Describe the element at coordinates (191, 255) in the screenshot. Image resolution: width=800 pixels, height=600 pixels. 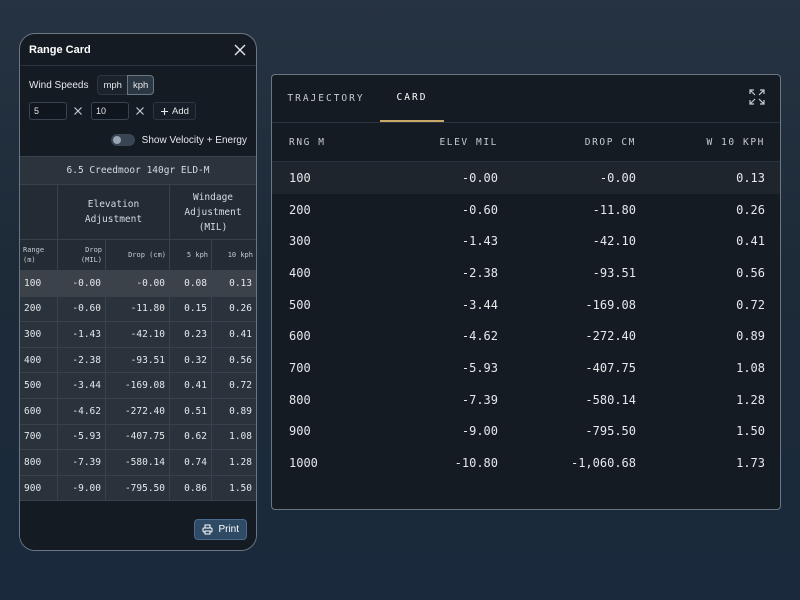
I see `col-header-w5: 5 kph` at that location.